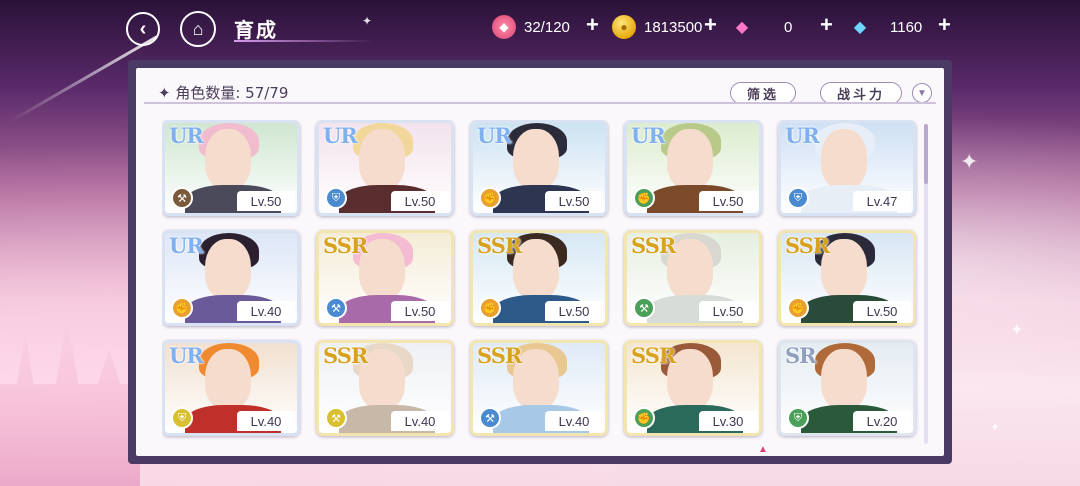  What do you see at coordinates (256, 31) in the screenshot?
I see `page-title: 育成` at bounding box center [256, 31].